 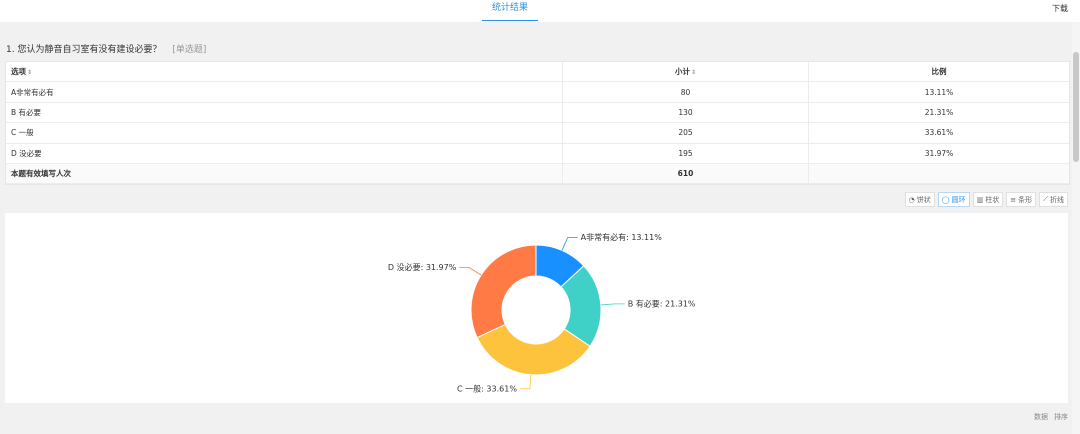 I want to click on line-chart-button: ⟋ 折线, so click(x=1053, y=199).